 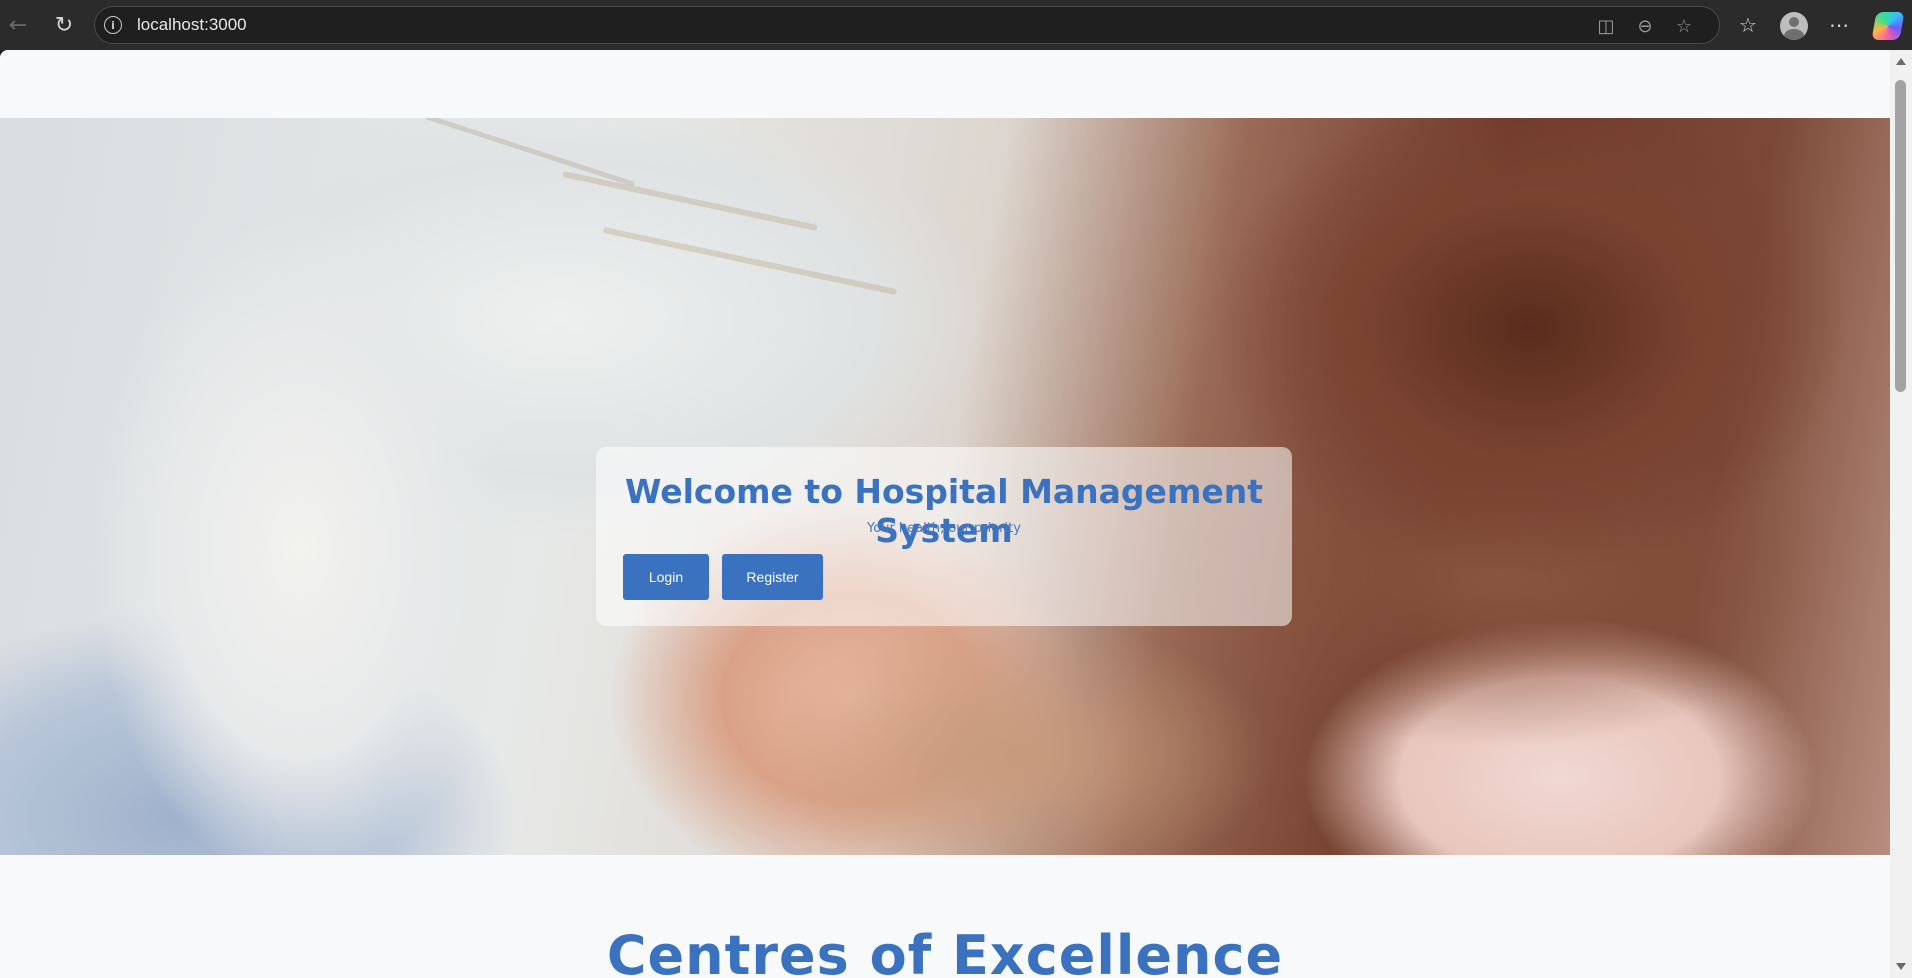 What do you see at coordinates (192, 25) in the screenshot?
I see `url-text: localhost:3000` at bounding box center [192, 25].